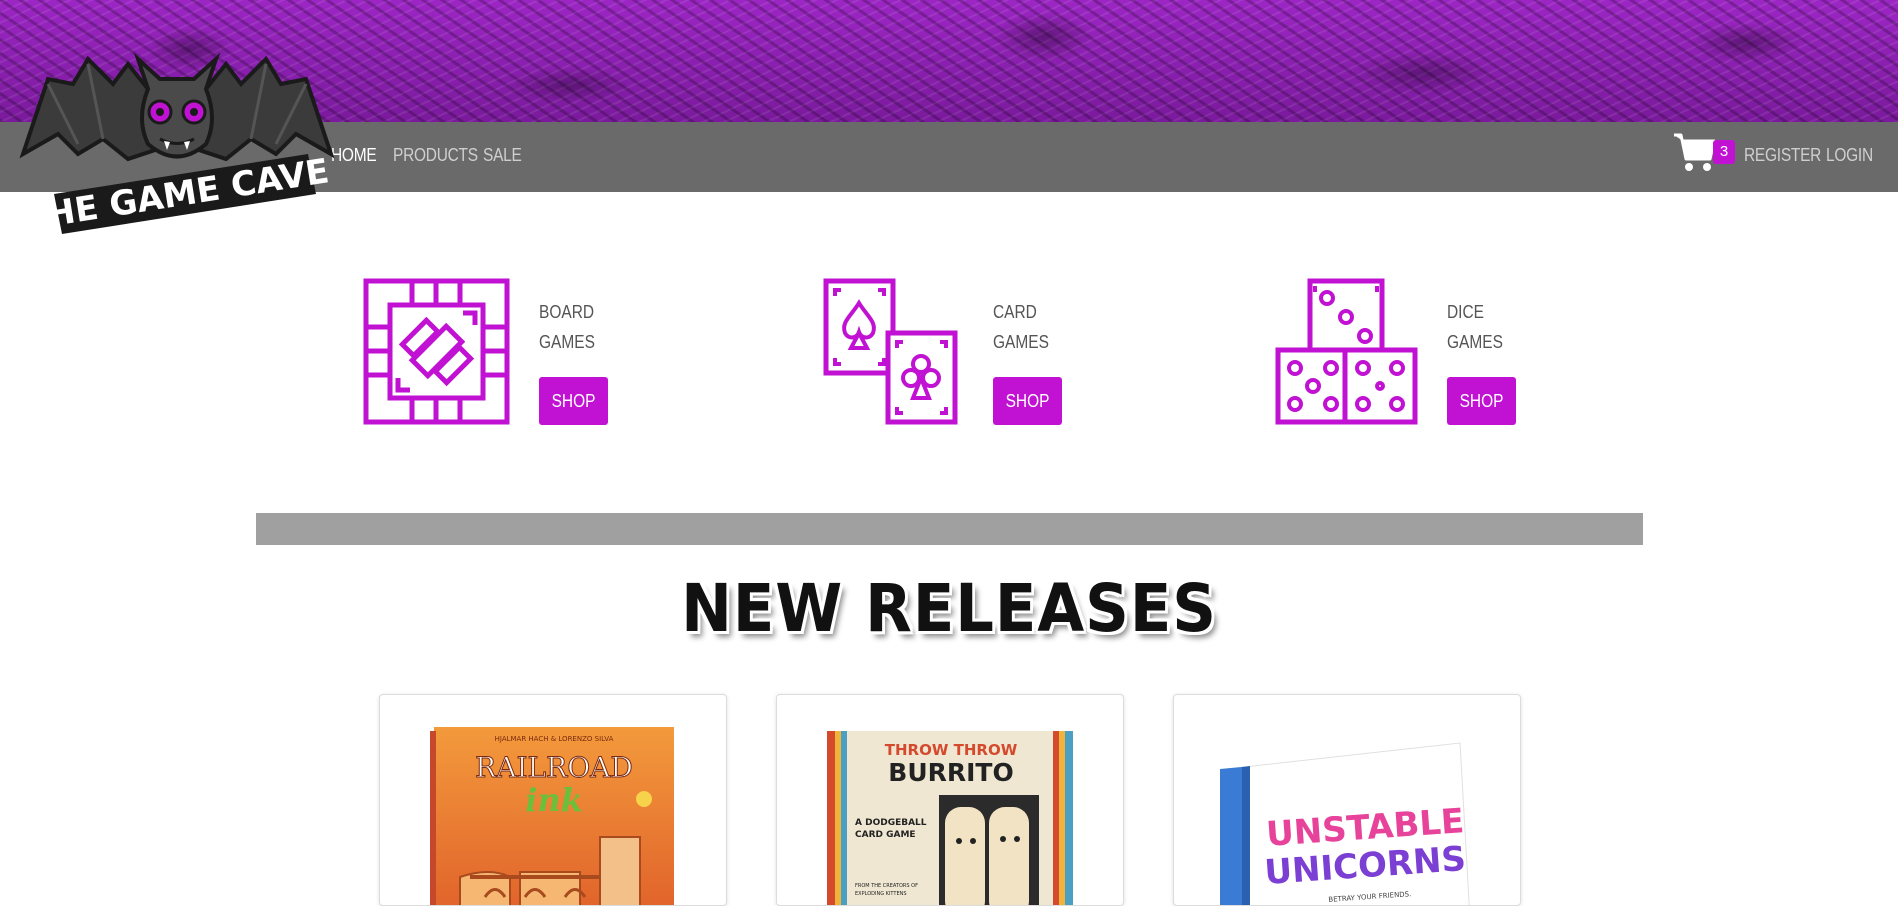  I want to click on category-dice-line2: GAMES, so click(1475, 342).